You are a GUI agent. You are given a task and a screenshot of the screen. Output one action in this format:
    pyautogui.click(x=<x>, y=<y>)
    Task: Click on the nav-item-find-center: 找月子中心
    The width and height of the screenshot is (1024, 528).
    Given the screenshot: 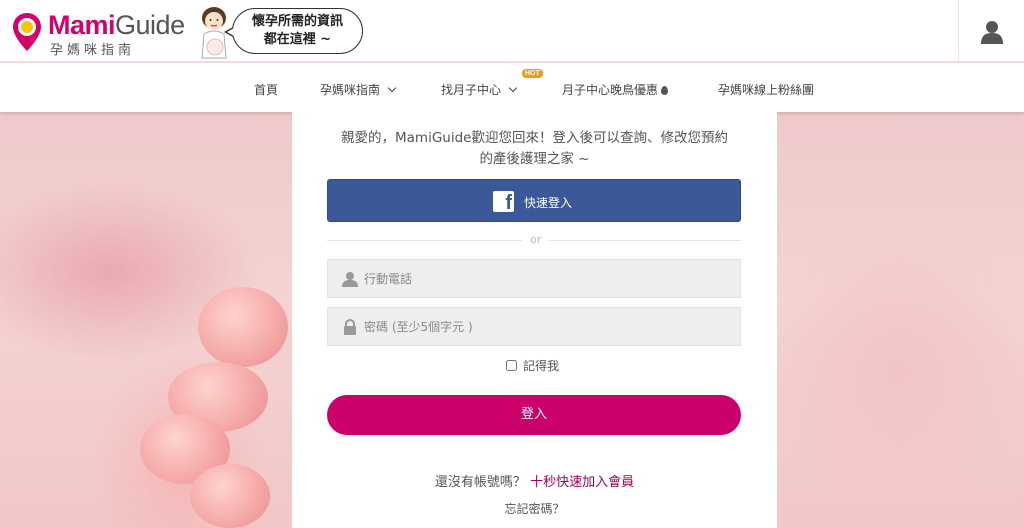 What is the action you would take?
    pyautogui.click(x=479, y=89)
    